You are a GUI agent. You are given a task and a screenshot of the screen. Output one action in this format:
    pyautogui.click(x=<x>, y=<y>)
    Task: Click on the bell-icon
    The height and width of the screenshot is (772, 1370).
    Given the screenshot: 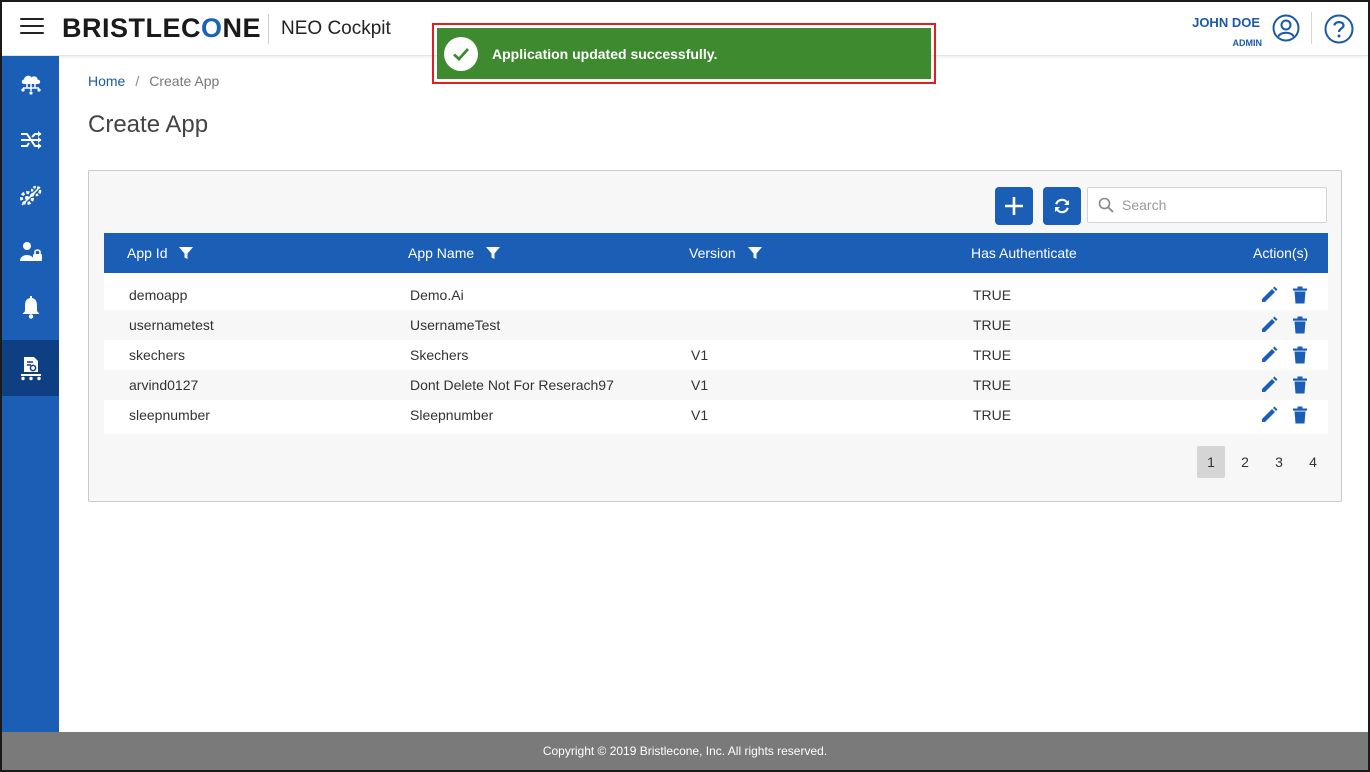 What is the action you would take?
    pyautogui.click(x=30, y=307)
    